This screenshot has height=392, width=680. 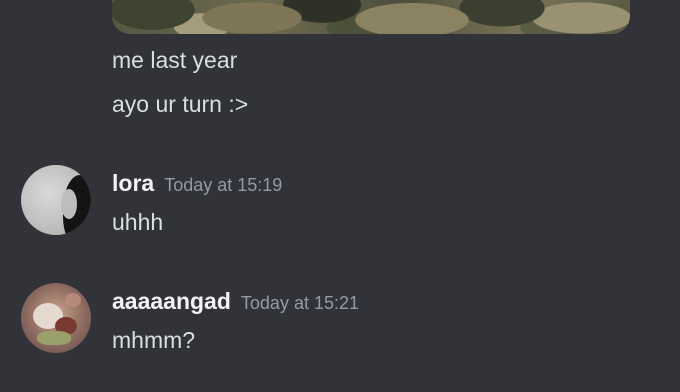 What do you see at coordinates (235, 302) in the screenshot?
I see `message-header: aaaaangad Today at 15:21` at bounding box center [235, 302].